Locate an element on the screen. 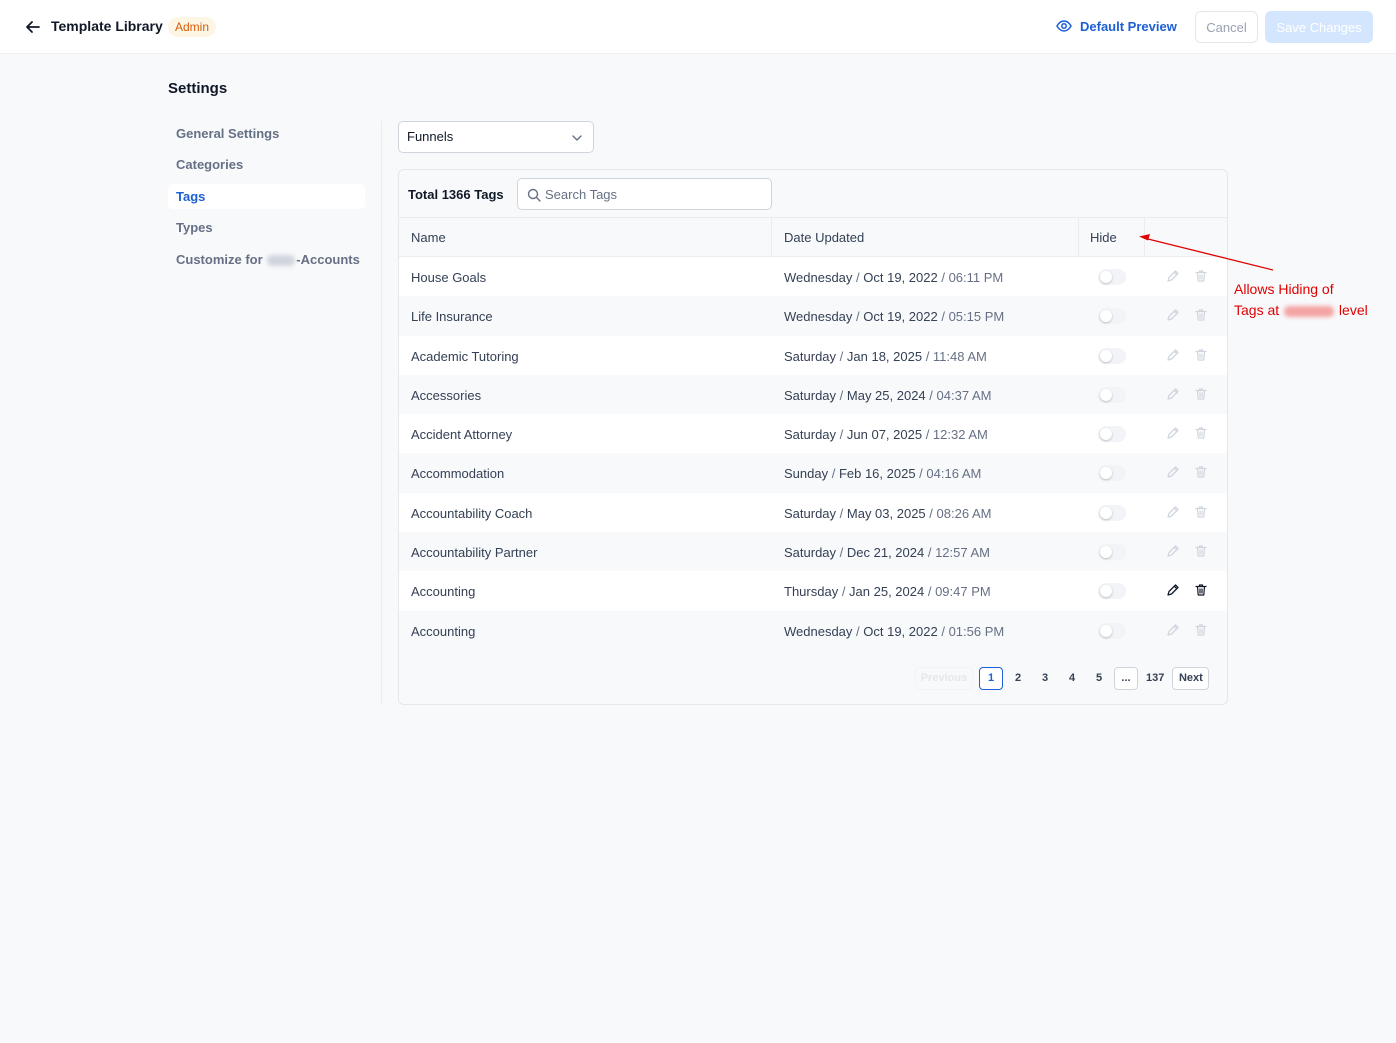 This screenshot has height=1043, width=1396. date-updated: Sunday / Feb 16, 2025 / 04:16 AM is located at coordinates (882, 473).